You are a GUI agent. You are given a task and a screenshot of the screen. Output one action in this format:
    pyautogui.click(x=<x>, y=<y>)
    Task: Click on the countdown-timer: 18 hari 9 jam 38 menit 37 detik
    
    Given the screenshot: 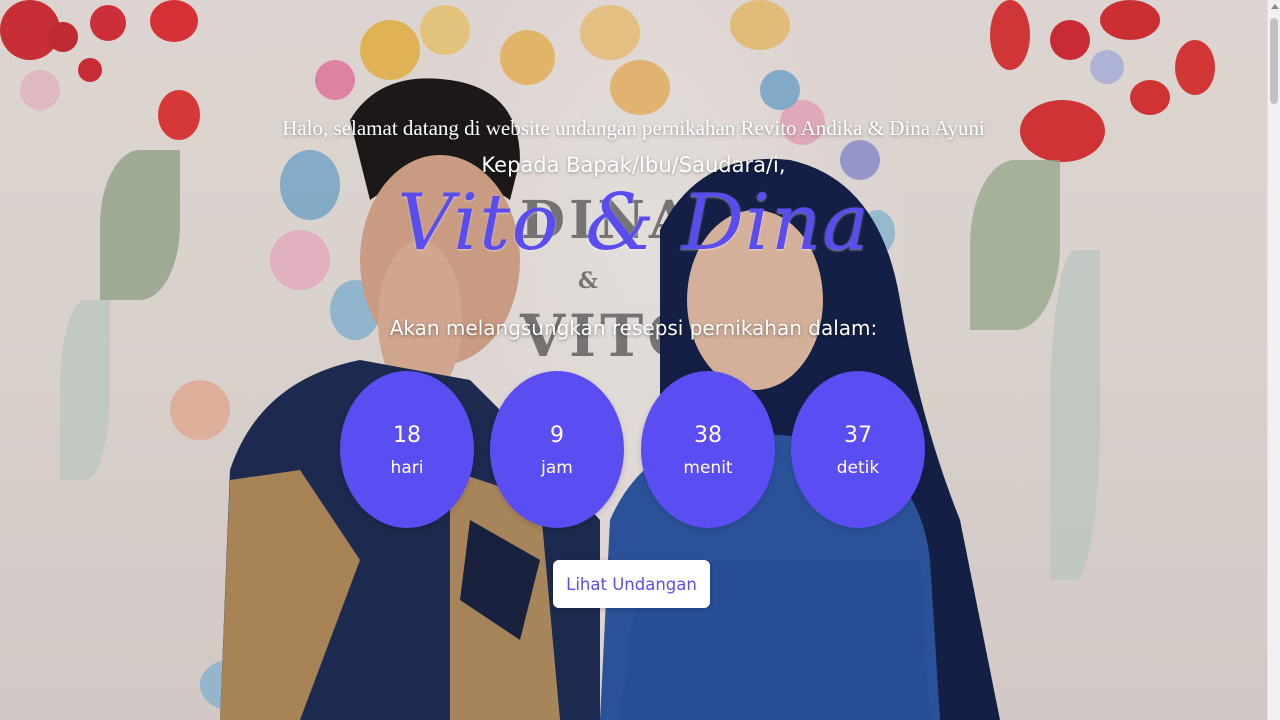 What is the action you would take?
    pyautogui.click(x=633, y=450)
    